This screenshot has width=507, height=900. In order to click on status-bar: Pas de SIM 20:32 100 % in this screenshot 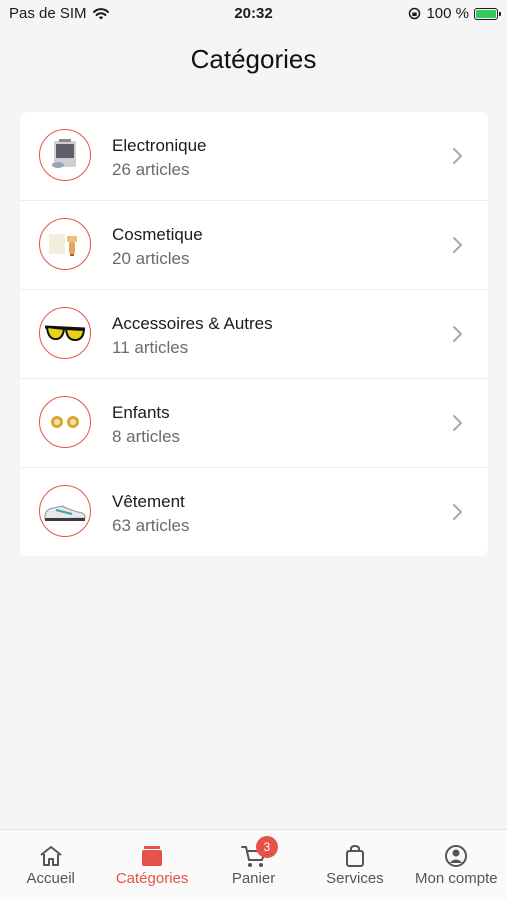, I will do `click(253, 14)`.